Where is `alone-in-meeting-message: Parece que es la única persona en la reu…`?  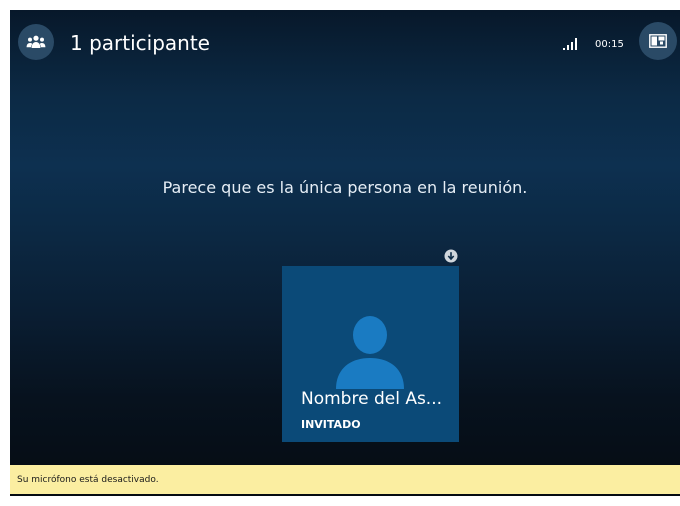
alone-in-meeting-message: Parece que es la única persona en la reu… is located at coordinates (345, 187).